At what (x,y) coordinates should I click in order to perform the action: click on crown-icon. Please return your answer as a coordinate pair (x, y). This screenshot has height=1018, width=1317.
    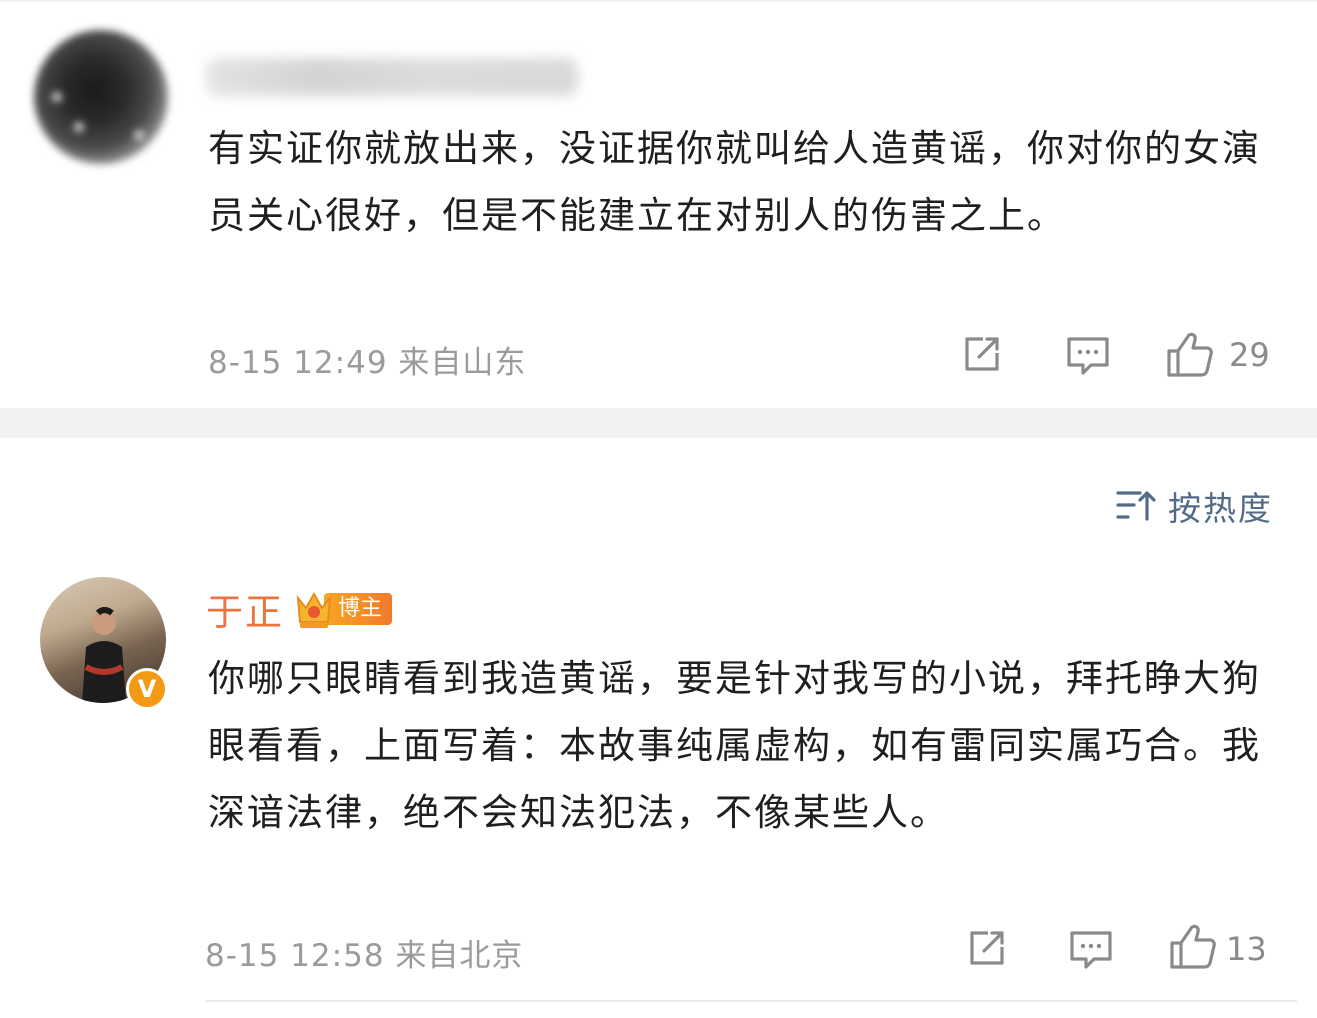
    Looking at the image, I should click on (314, 609).